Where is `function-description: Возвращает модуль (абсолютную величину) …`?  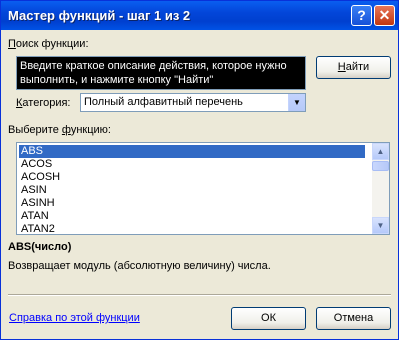
function-description: Возвращает модуль (абсолютную величину) … is located at coordinates (139, 266).